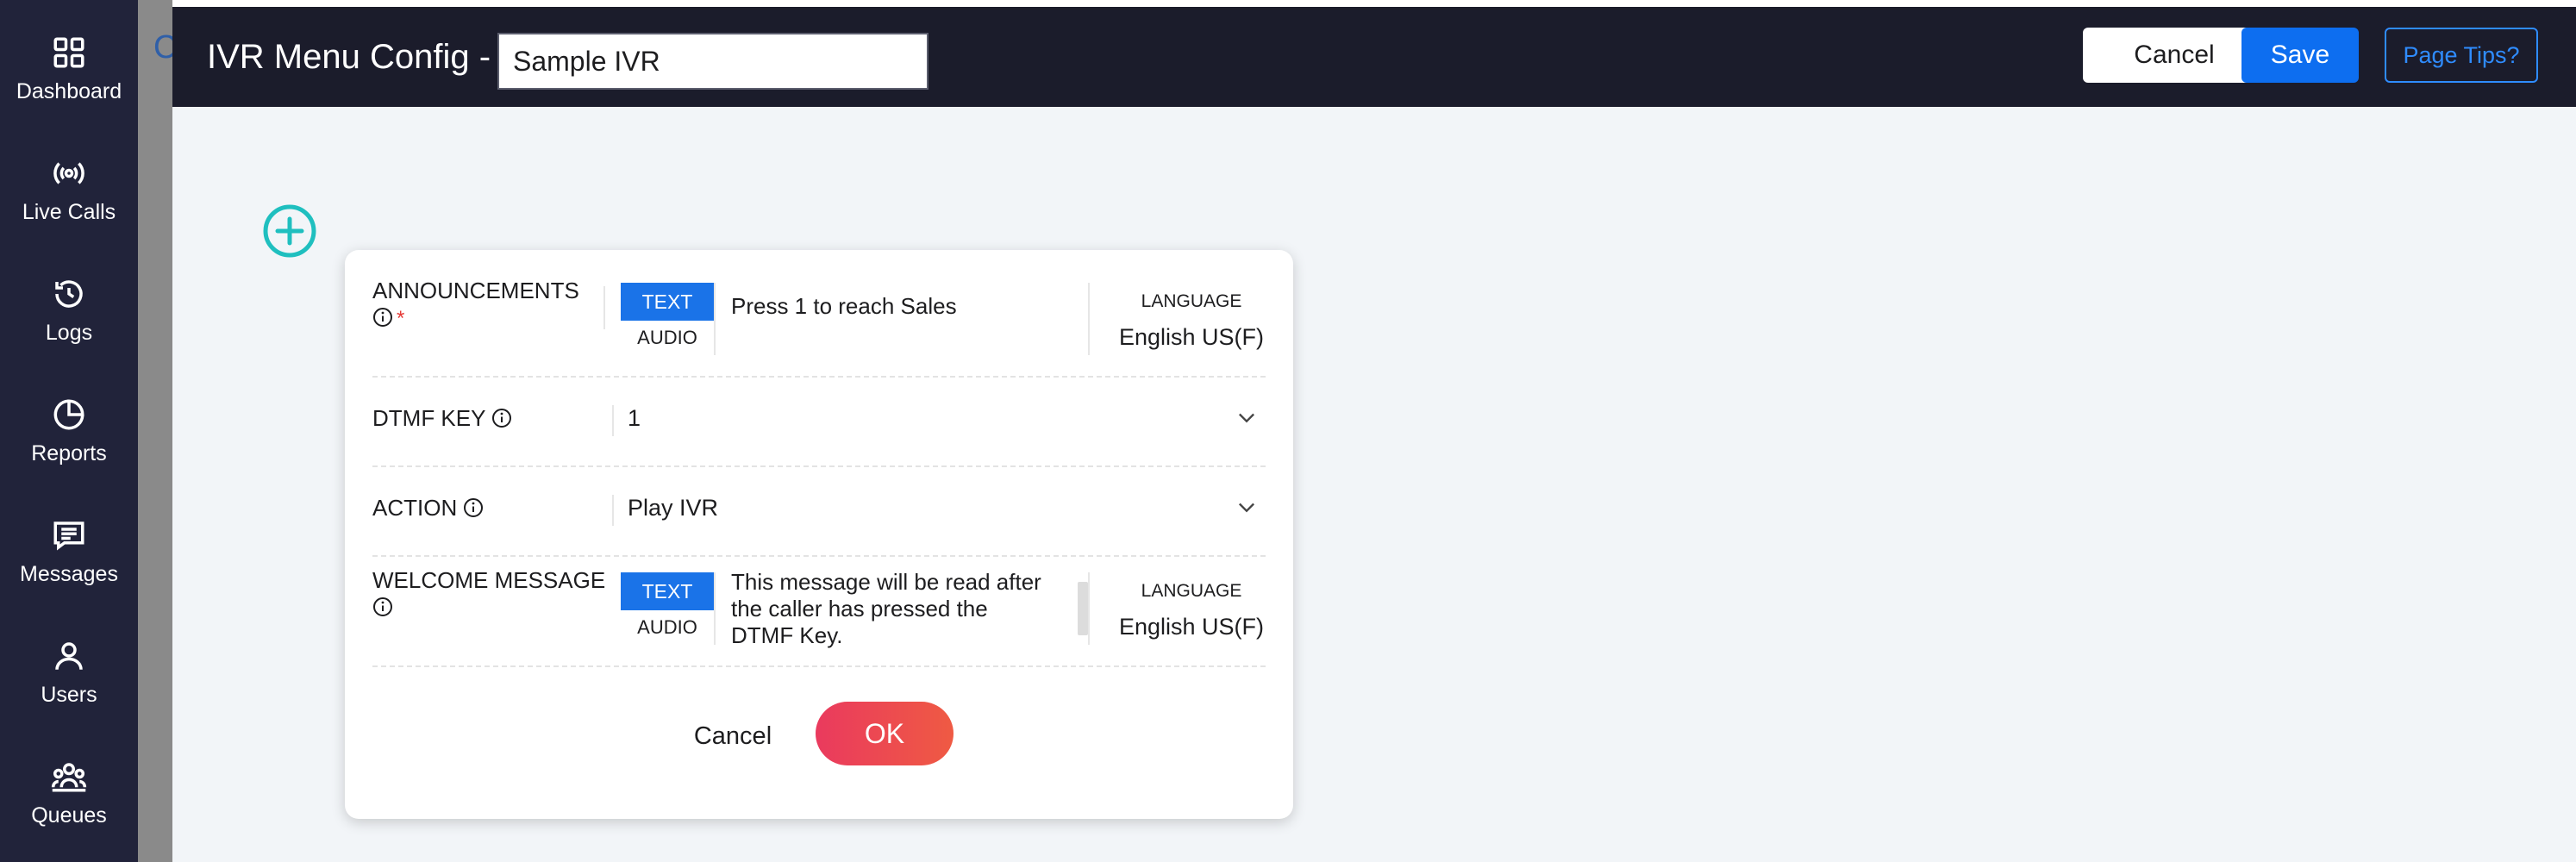 This screenshot has width=2576, height=862. Describe the element at coordinates (69, 573) in the screenshot. I see `sidebar-item-label: Messages` at that location.